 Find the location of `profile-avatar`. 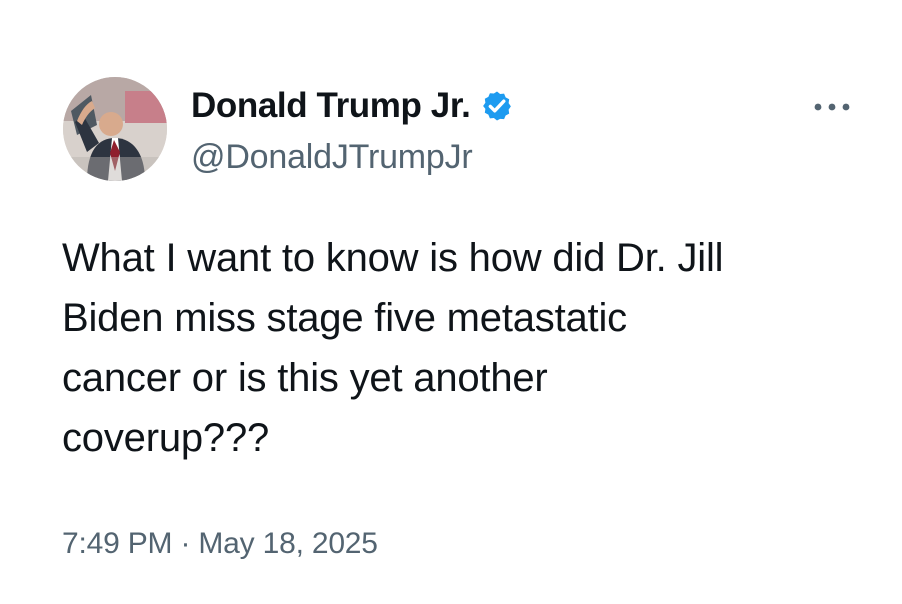

profile-avatar is located at coordinates (115, 129).